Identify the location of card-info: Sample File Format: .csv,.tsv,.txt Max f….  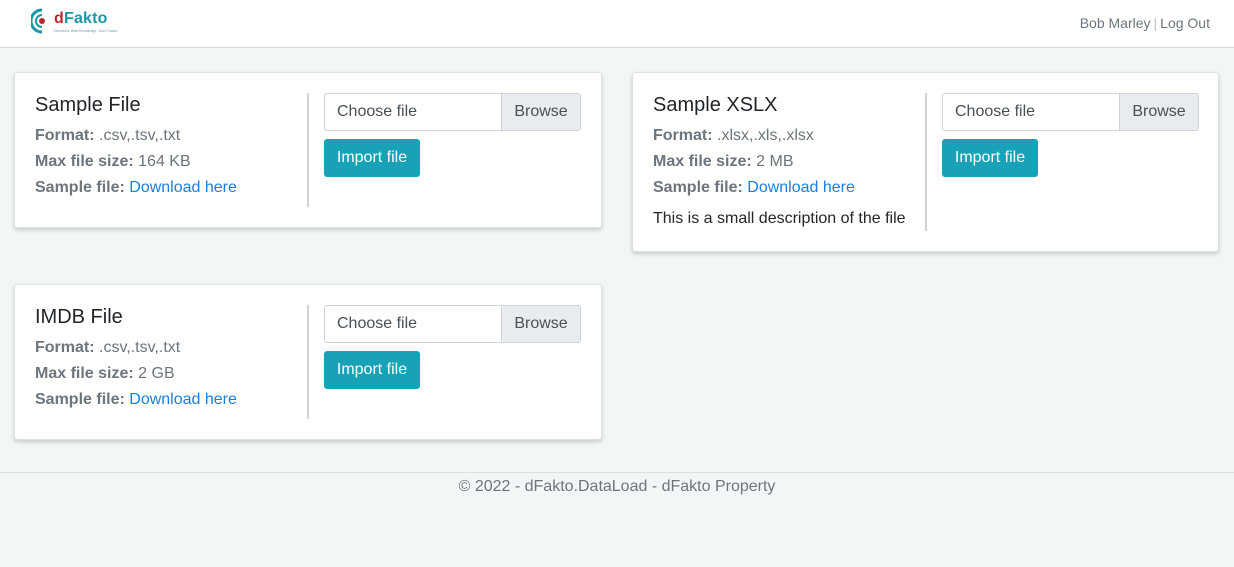
(170, 147).